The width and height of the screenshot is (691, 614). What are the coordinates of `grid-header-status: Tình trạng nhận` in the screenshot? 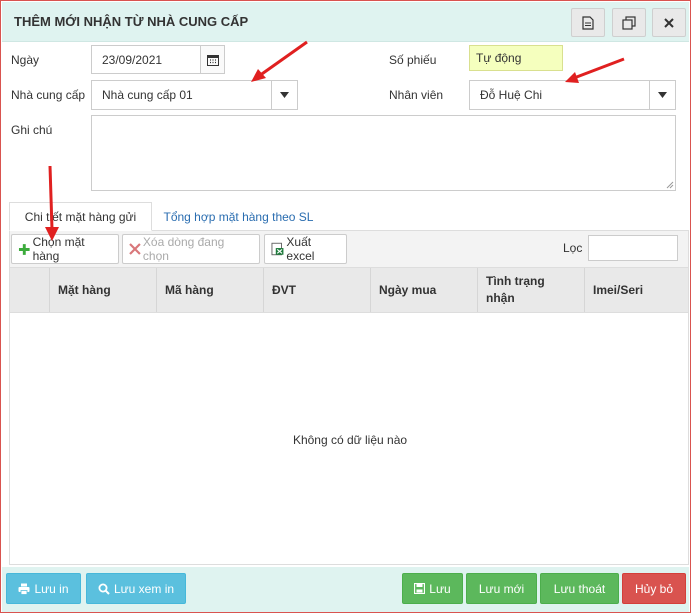 It's located at (530, 290).